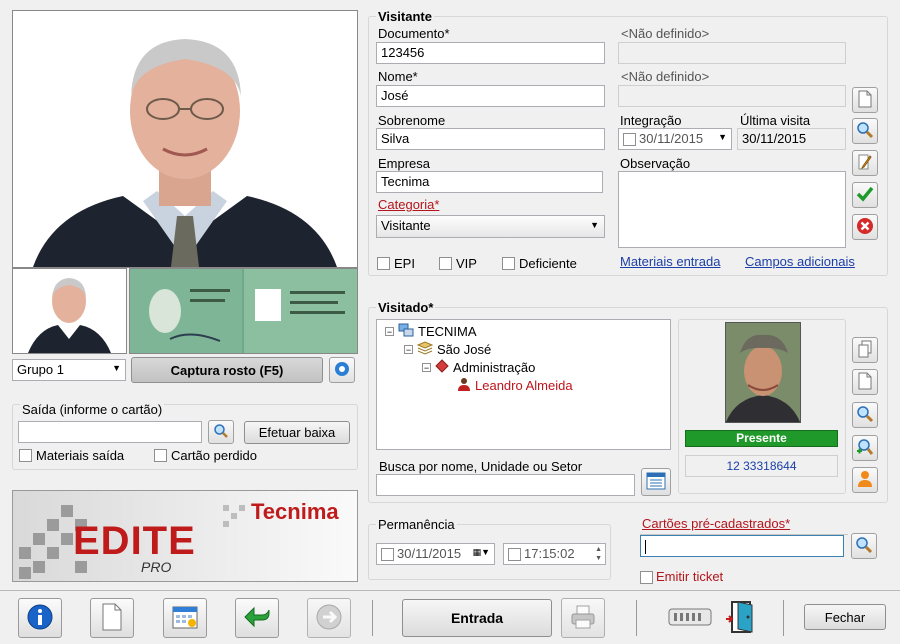  What do you see at coordinates (431, 331) in the screenshot?
I see `tree-item-company: − TECNIMA` at bounding box center [431, 331].